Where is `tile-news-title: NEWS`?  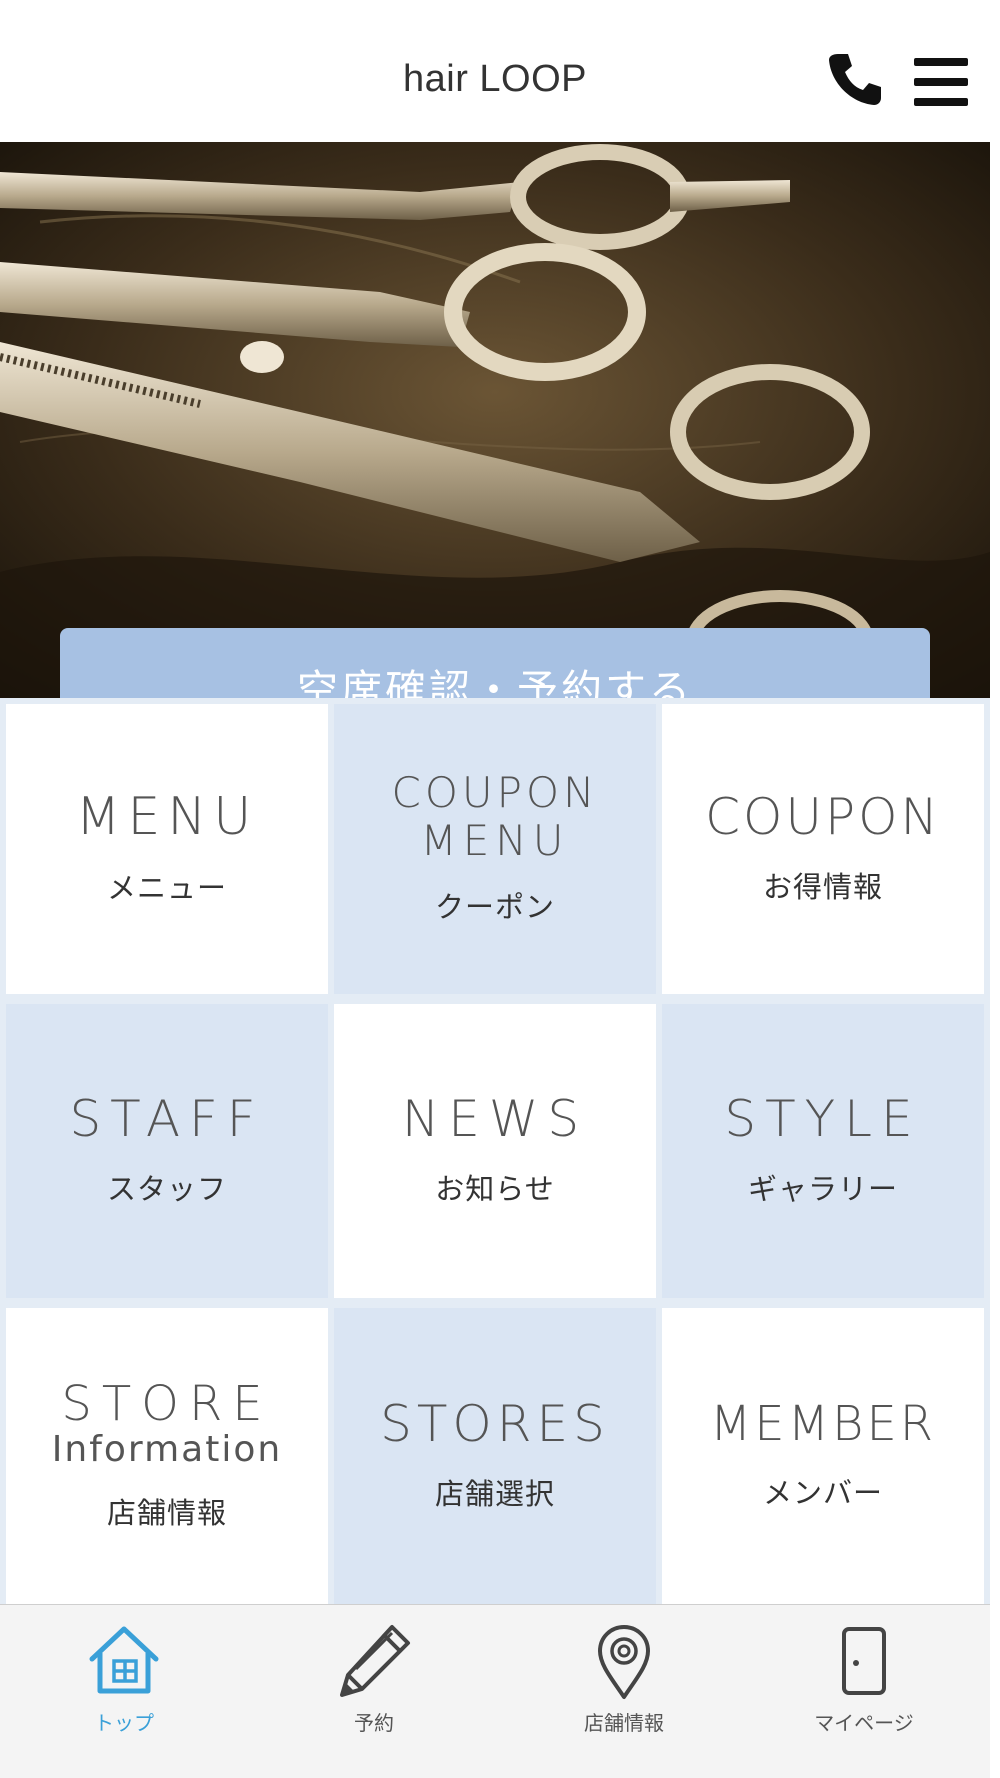 tile-news-title: NEWS is located at coordinates (495, 1119).